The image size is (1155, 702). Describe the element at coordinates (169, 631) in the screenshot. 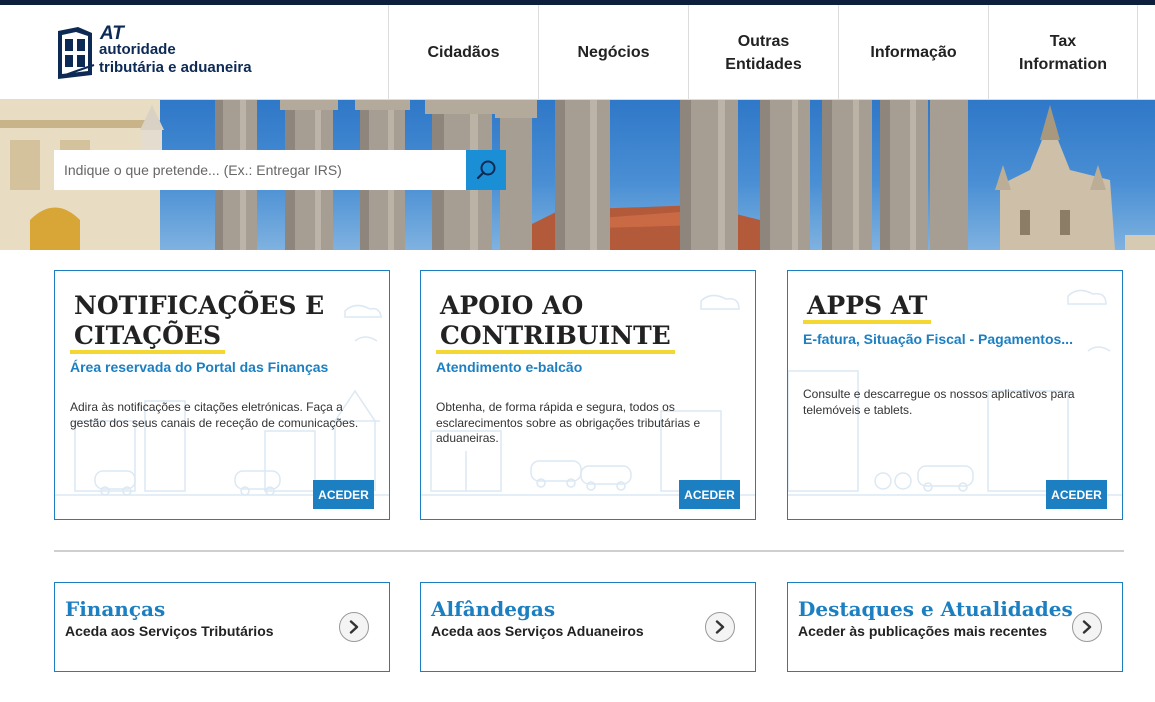

I see `link-card-subtitle: Aceda aos Serviços Tributários` at that location.